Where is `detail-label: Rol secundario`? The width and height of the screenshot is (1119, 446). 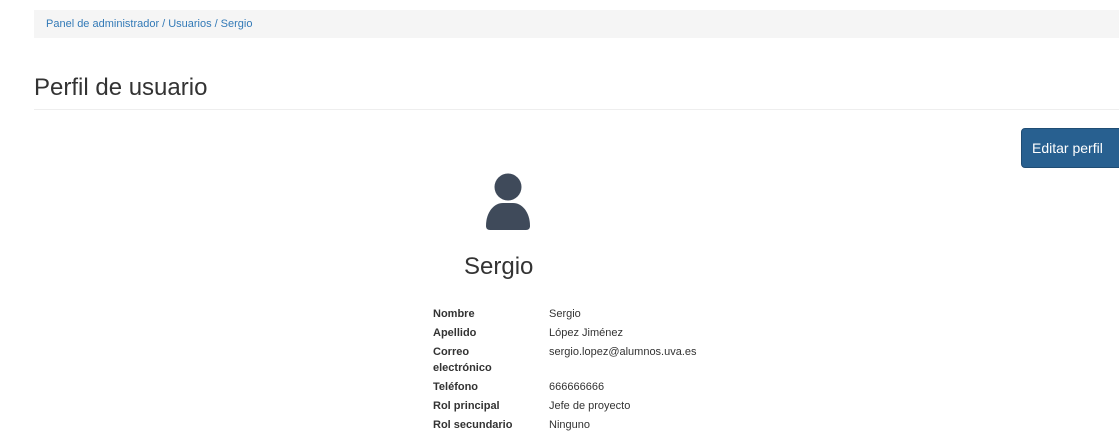
detail-label: Rol secundario is located at coordinates (473, 425).